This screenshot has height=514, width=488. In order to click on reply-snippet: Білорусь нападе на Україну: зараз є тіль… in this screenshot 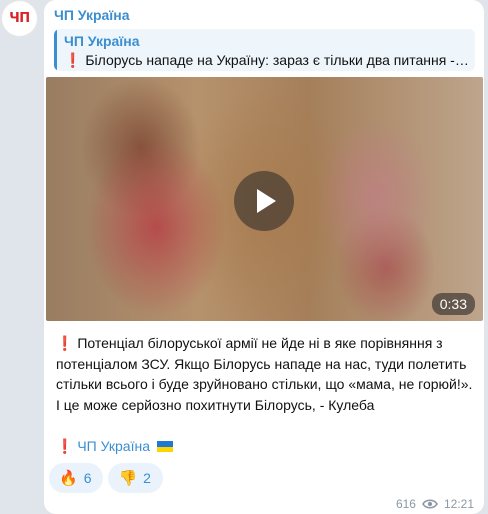, I will do `click(277, 60)`.